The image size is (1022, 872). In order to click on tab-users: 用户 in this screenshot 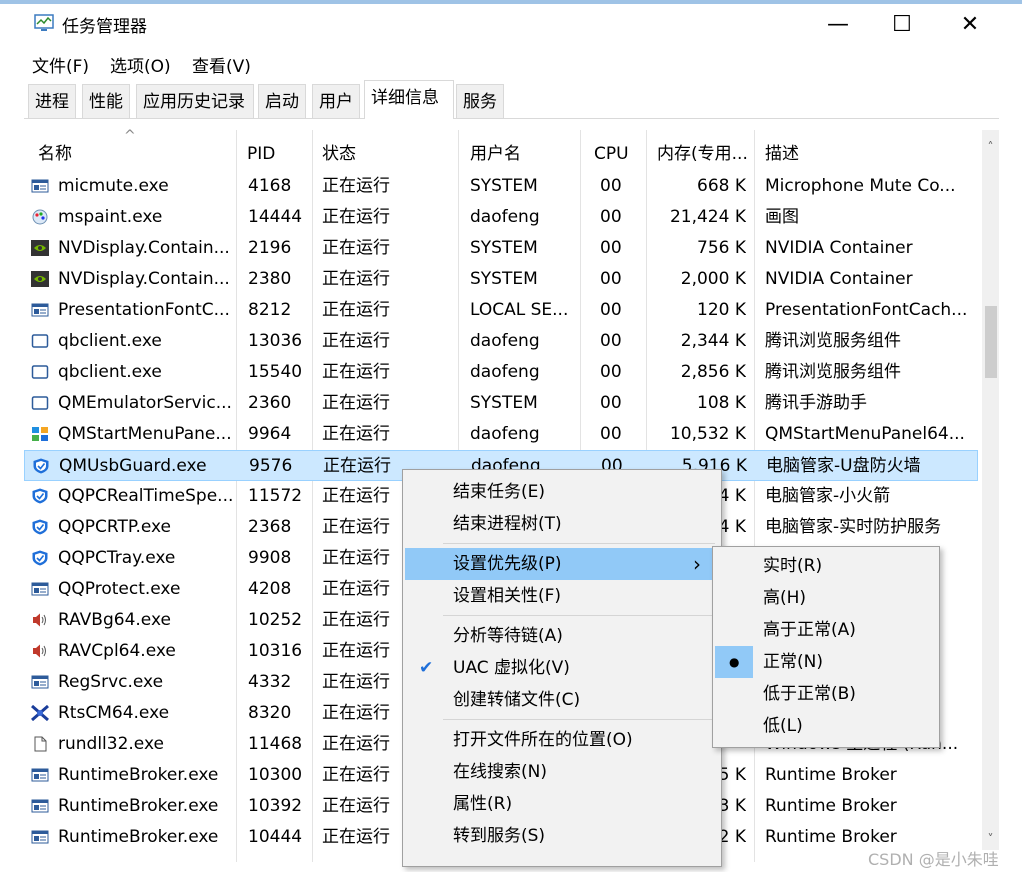, I will do `click(336, 101)`.